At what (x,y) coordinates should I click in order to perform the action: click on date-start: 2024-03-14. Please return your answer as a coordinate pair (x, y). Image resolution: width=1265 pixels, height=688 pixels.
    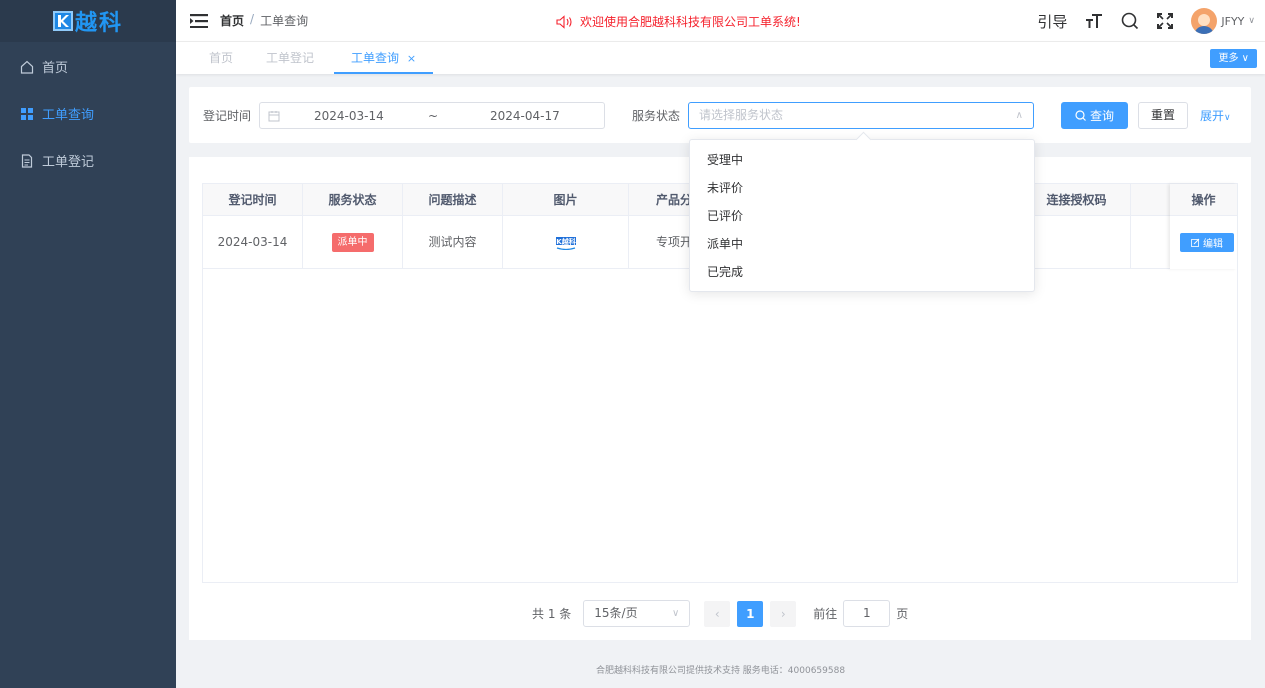
    Looking at the image, I should click on (349, 116).